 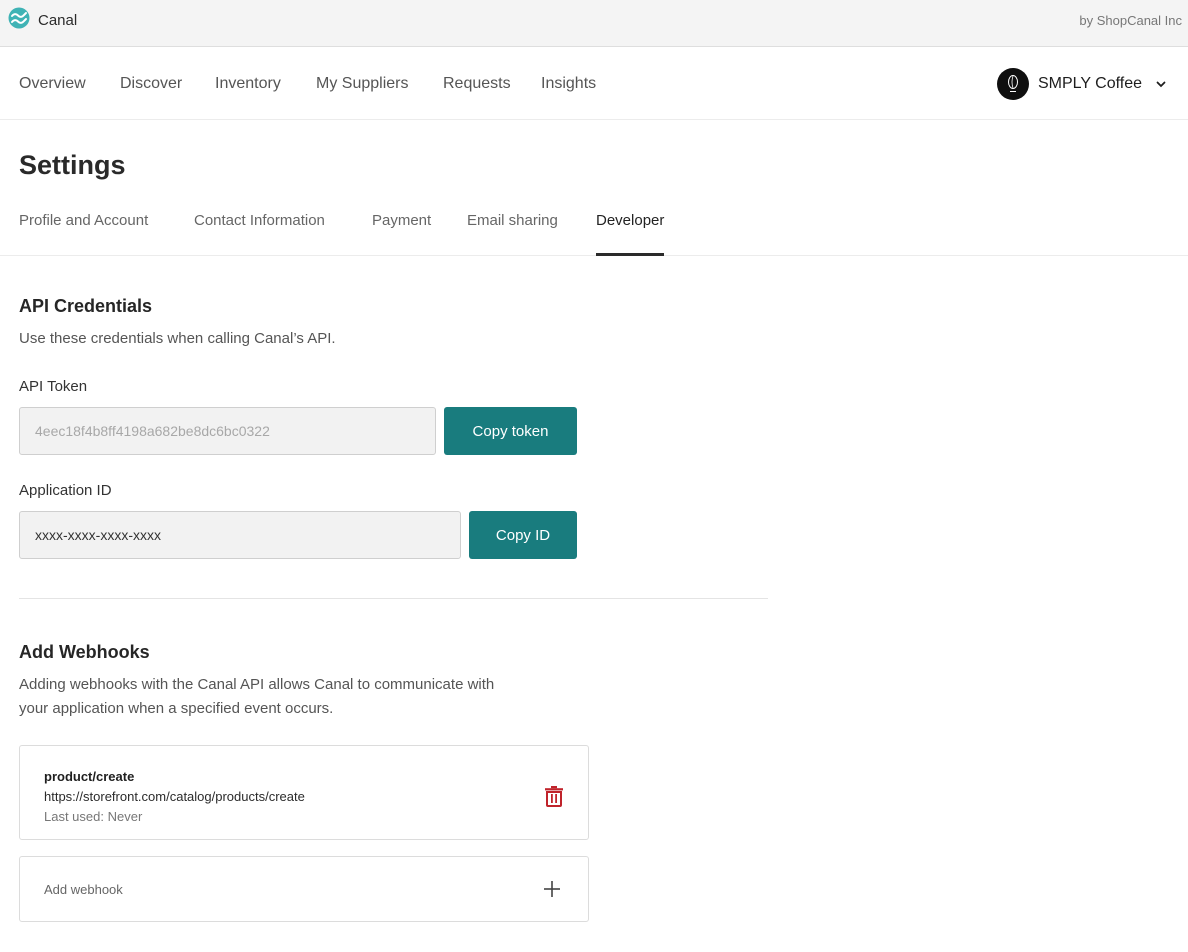 What do you see at coordinates (304, 889) in the screenshot?
I see `add-webhook-button: Add webhook` at bounding box center [304, 889].